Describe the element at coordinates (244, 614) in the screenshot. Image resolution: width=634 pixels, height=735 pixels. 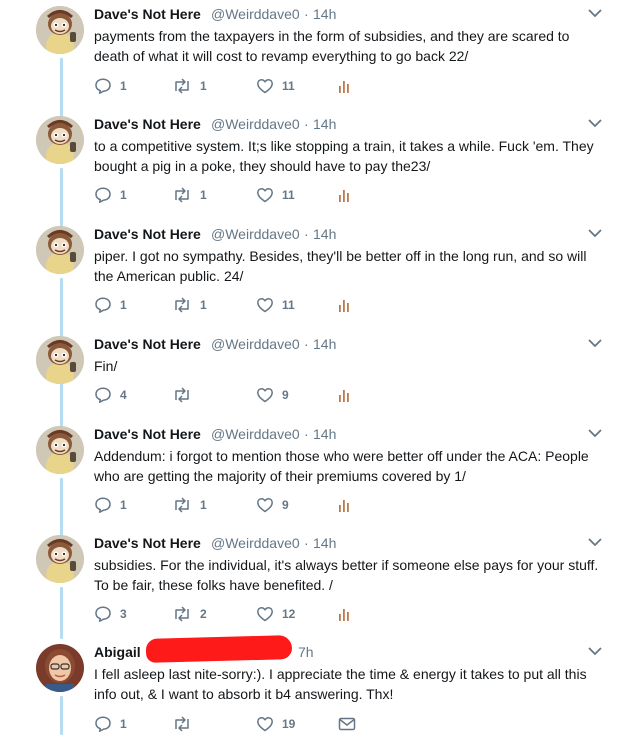
I see `tweet-actions: 3 2 12` at that location.